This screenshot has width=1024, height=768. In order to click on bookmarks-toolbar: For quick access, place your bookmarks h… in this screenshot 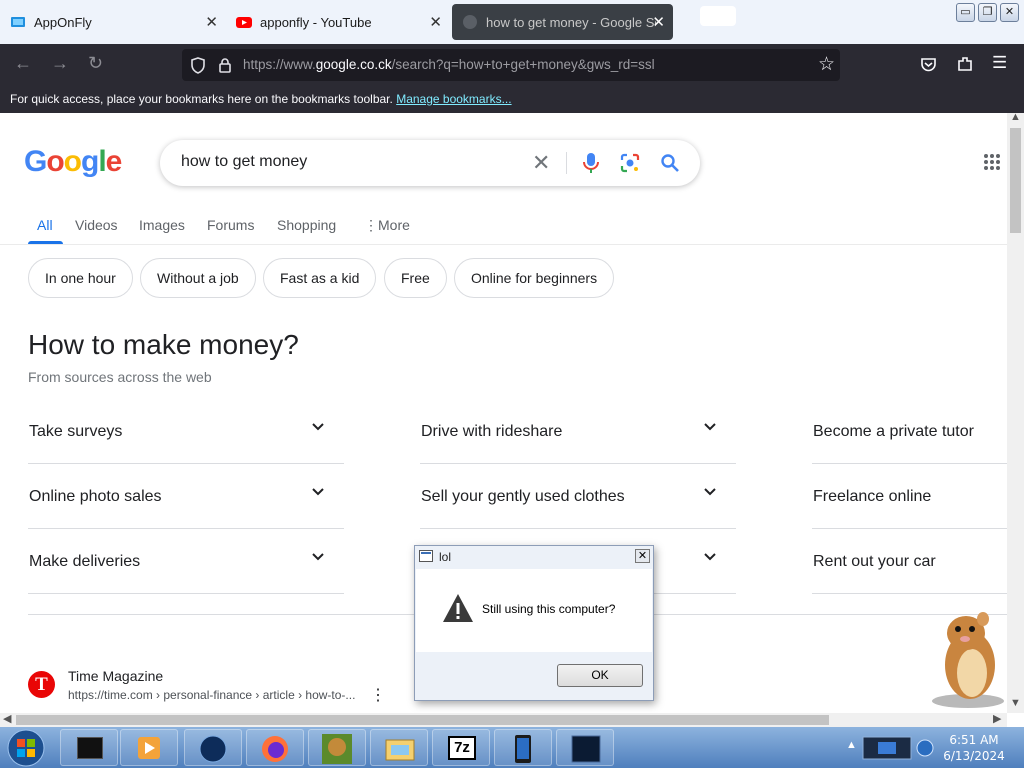, I will do `click(512, 99)`.